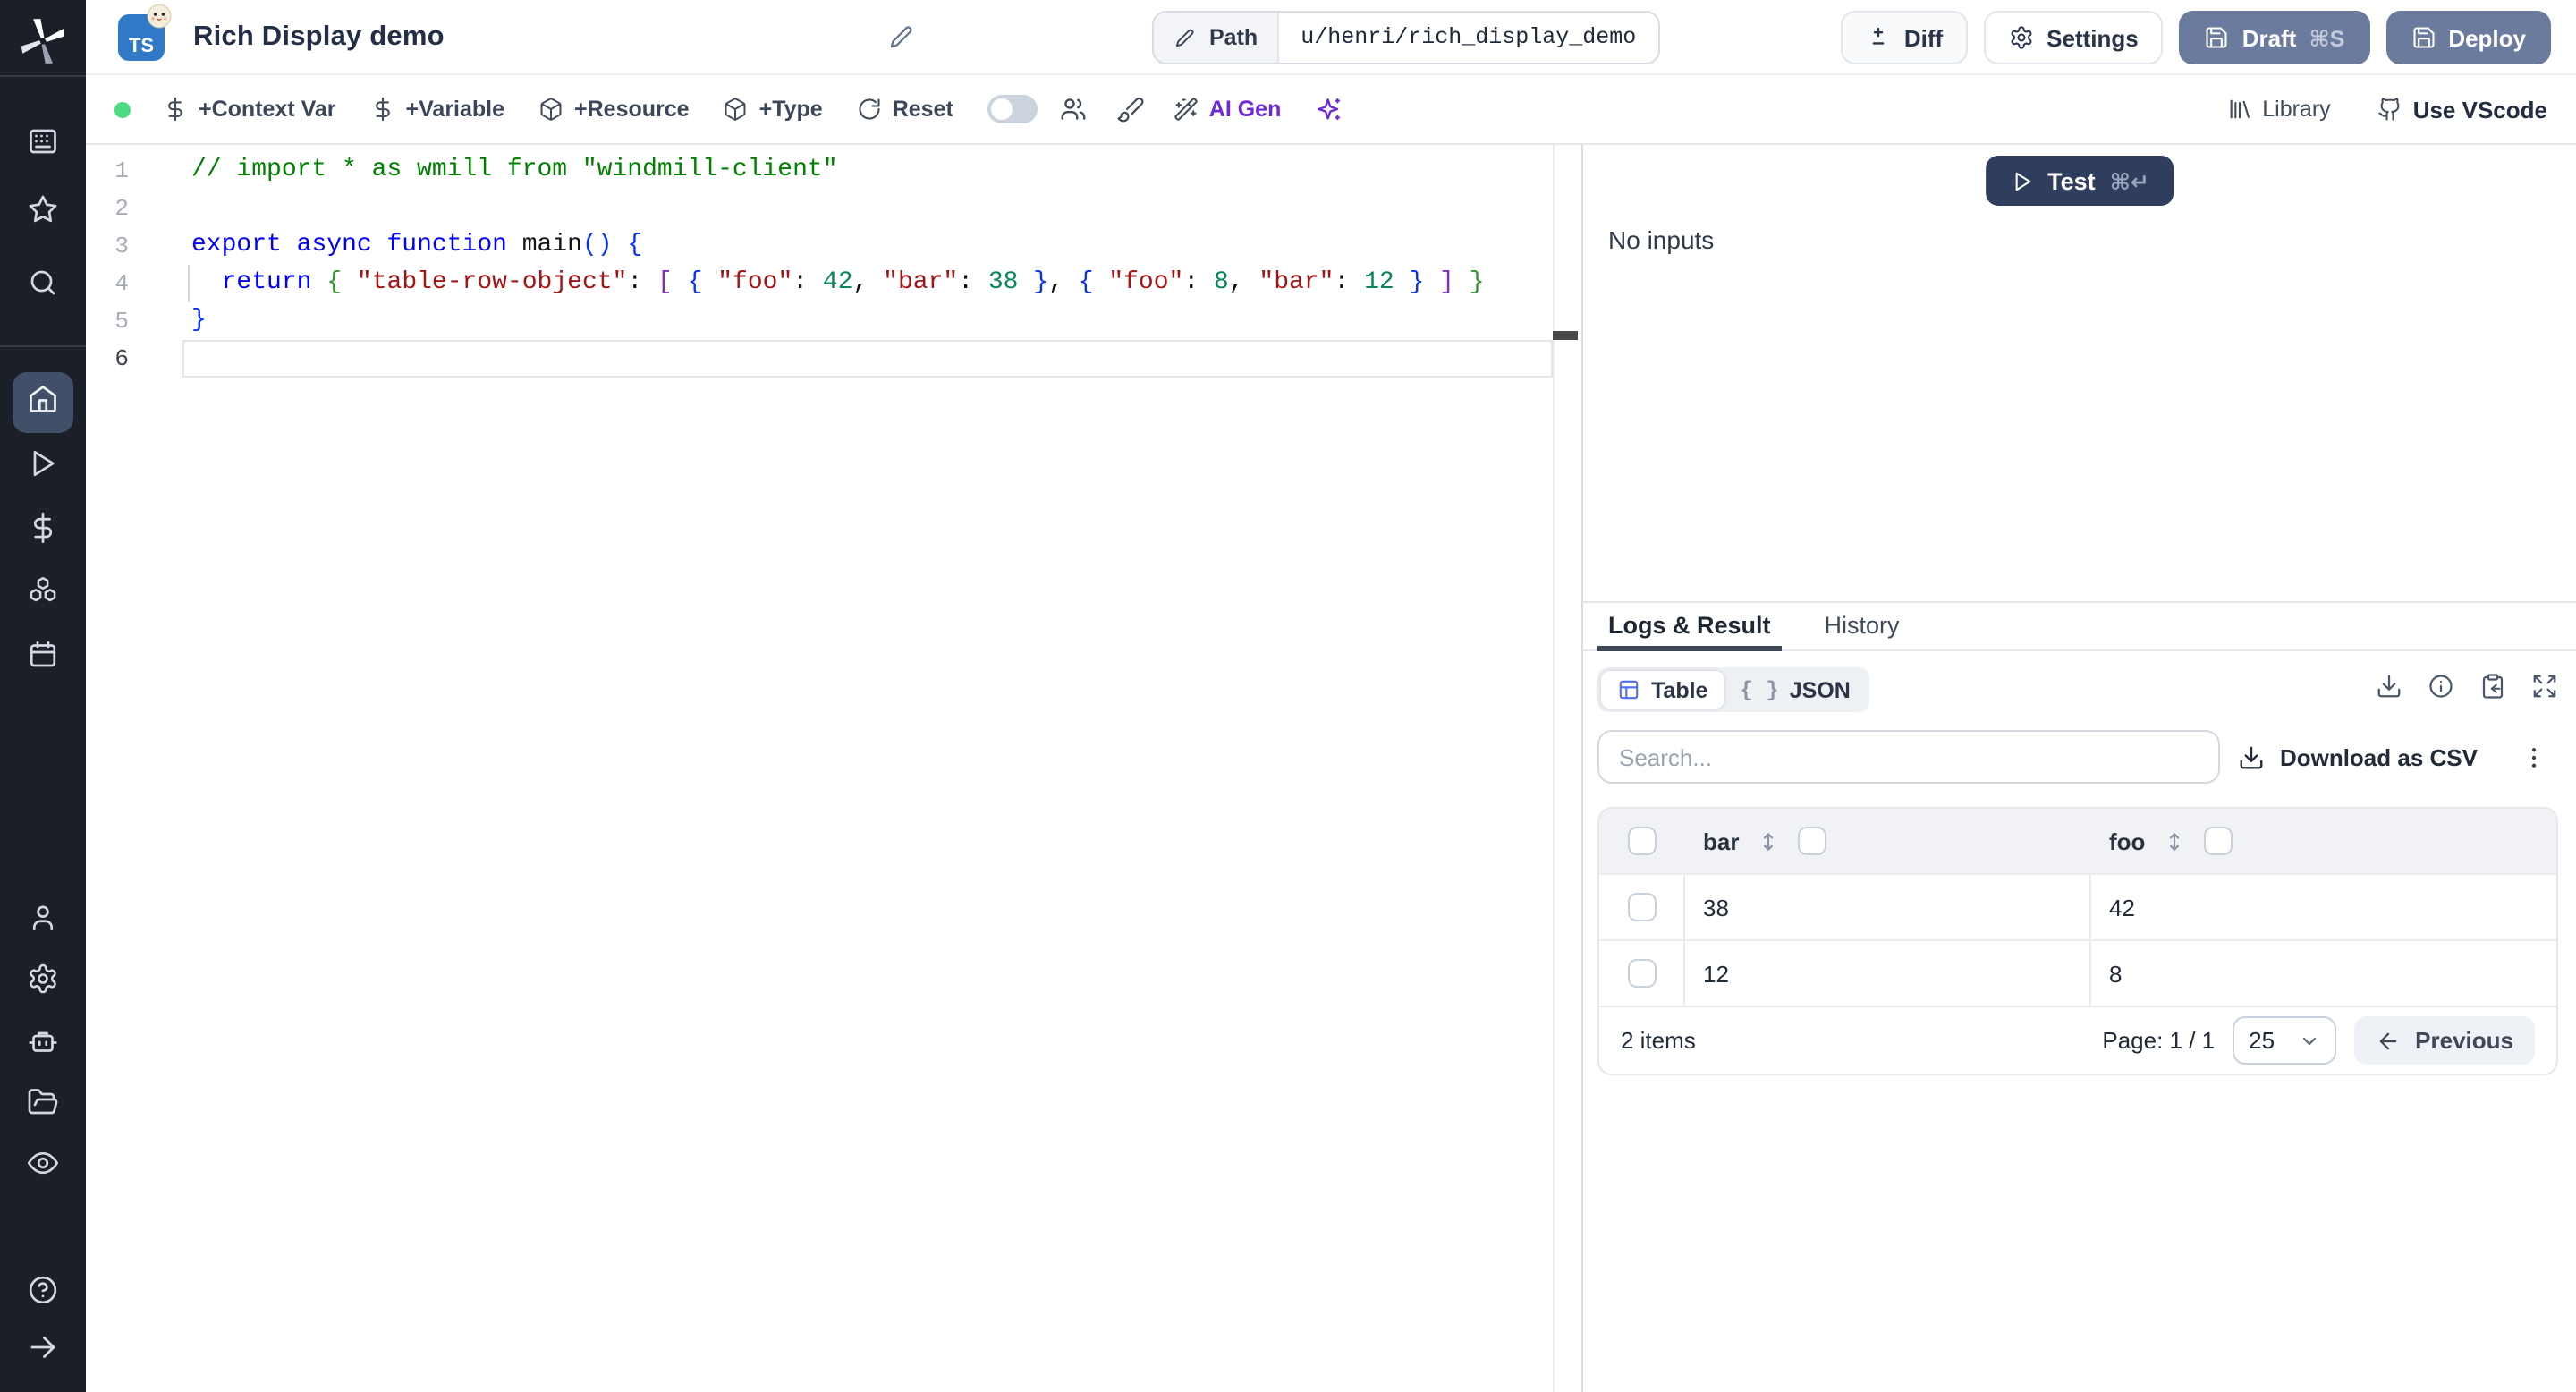  Describe the element at coordinates (1233, 37) in the screenshot. I see `path-label: Path` at that location.